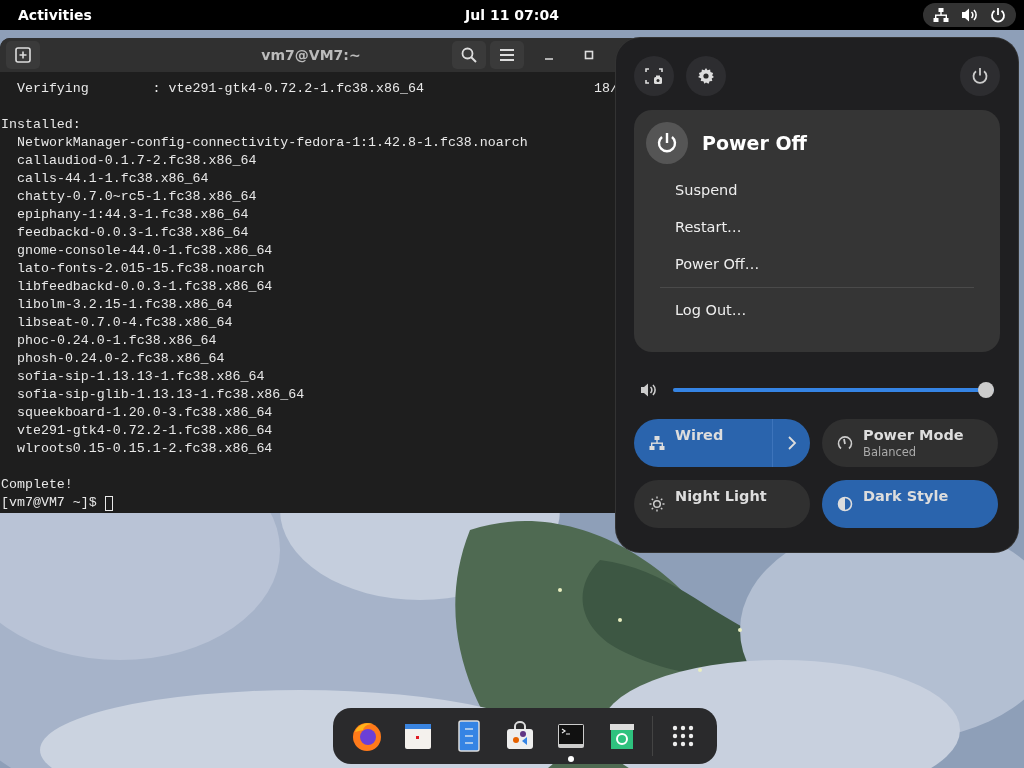 Image resolution: width=1024 pixels, height=768 pixels. What do you see at coordinates (418, 736) in the screenshot?
I see `calendar-icon` at bounding box center [418, 736].